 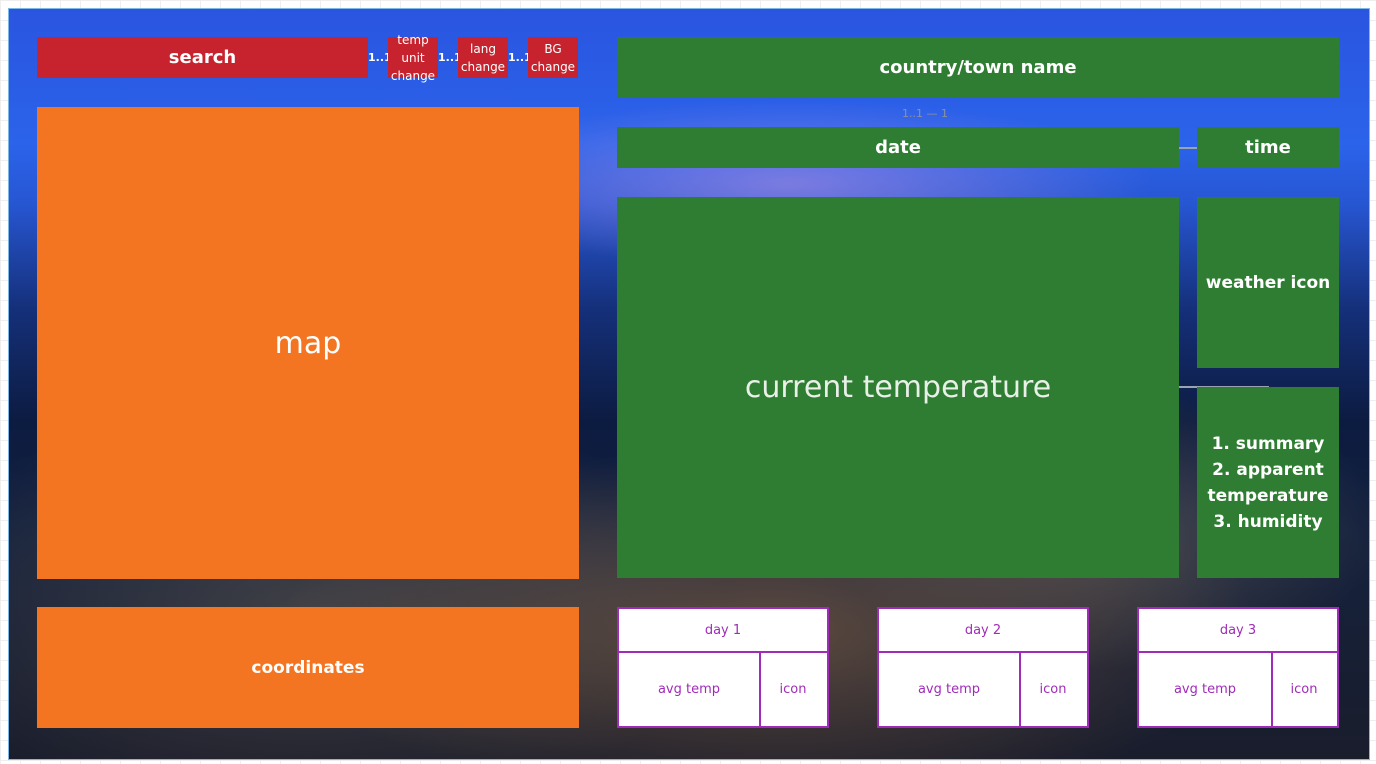 I want to click on lang-change-box: lang change, so click(x=483, y=57).